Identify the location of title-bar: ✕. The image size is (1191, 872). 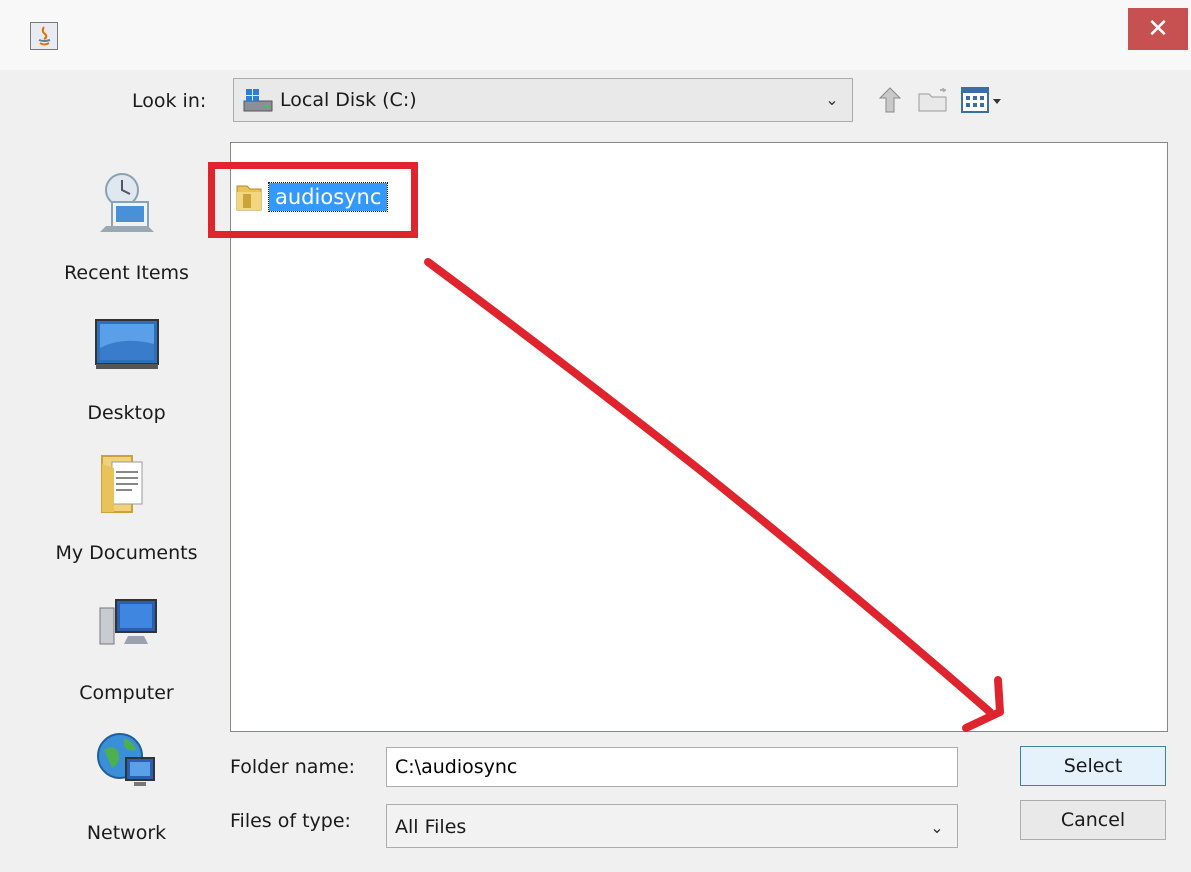
(595, 35).